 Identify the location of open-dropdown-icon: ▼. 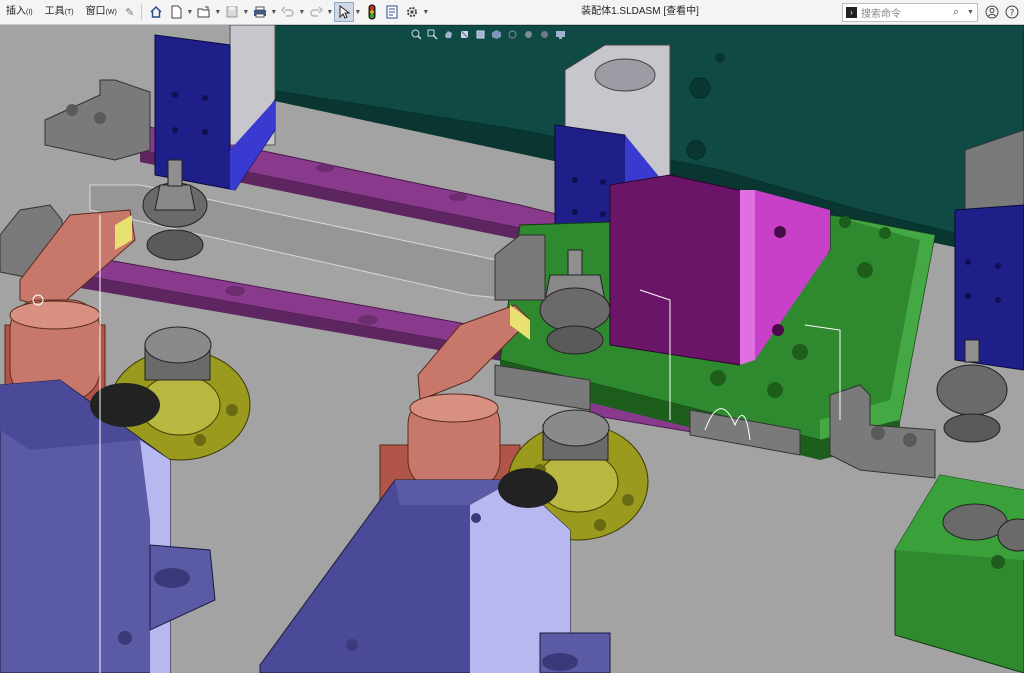
(218, 12).